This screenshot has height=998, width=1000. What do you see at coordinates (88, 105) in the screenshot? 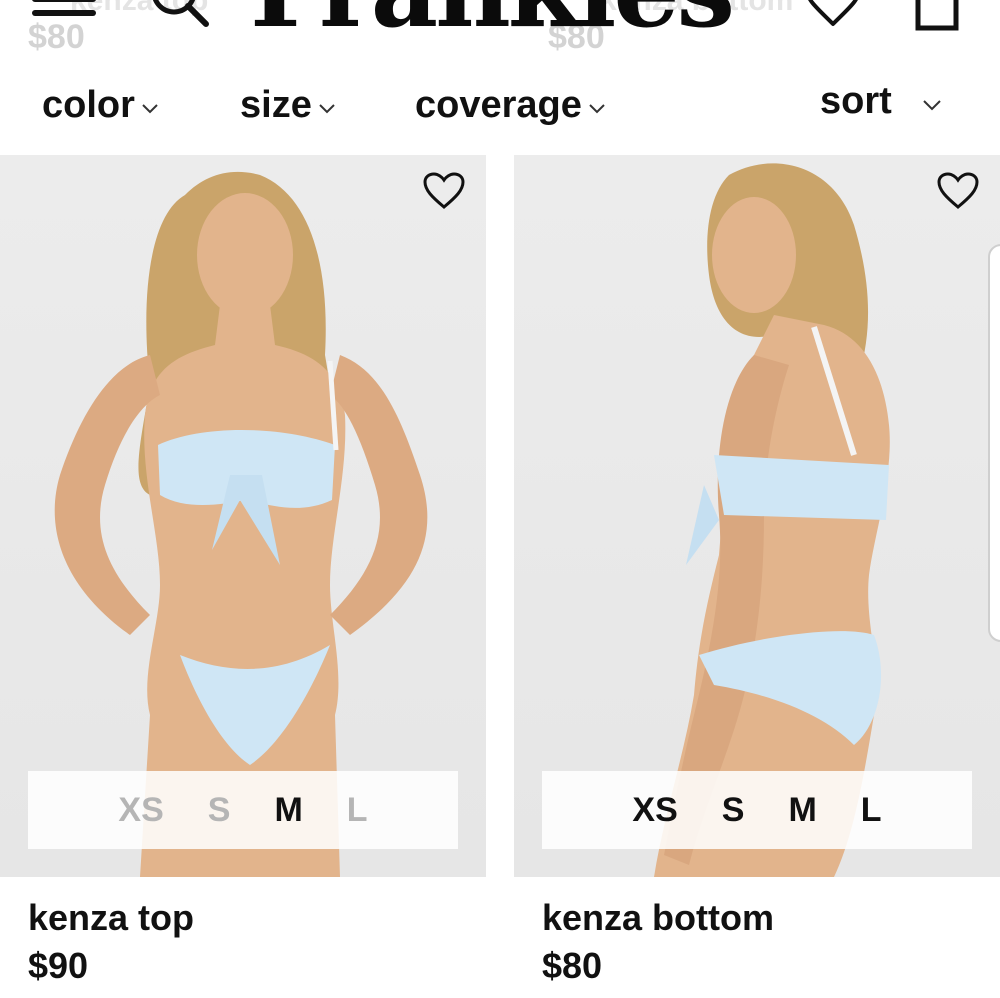
I see `filter-label: color` at bounding box center [88, 105].